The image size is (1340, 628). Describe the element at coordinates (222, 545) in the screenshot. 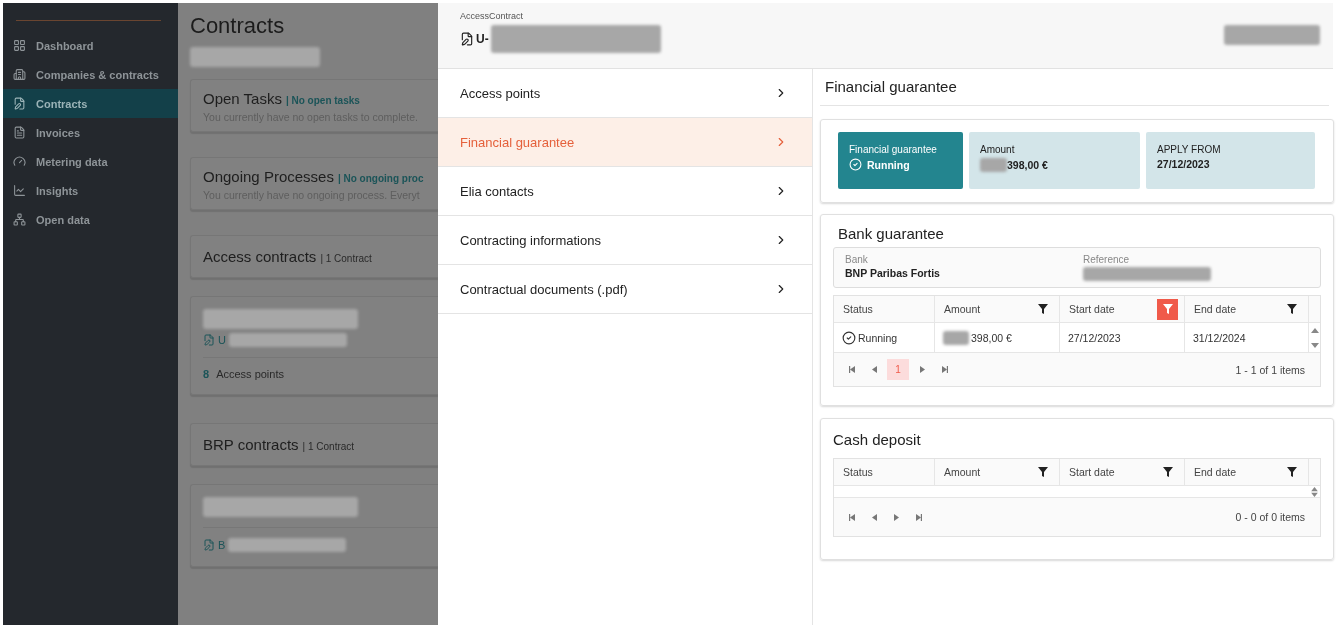

I see `contract-id: B` at that location.